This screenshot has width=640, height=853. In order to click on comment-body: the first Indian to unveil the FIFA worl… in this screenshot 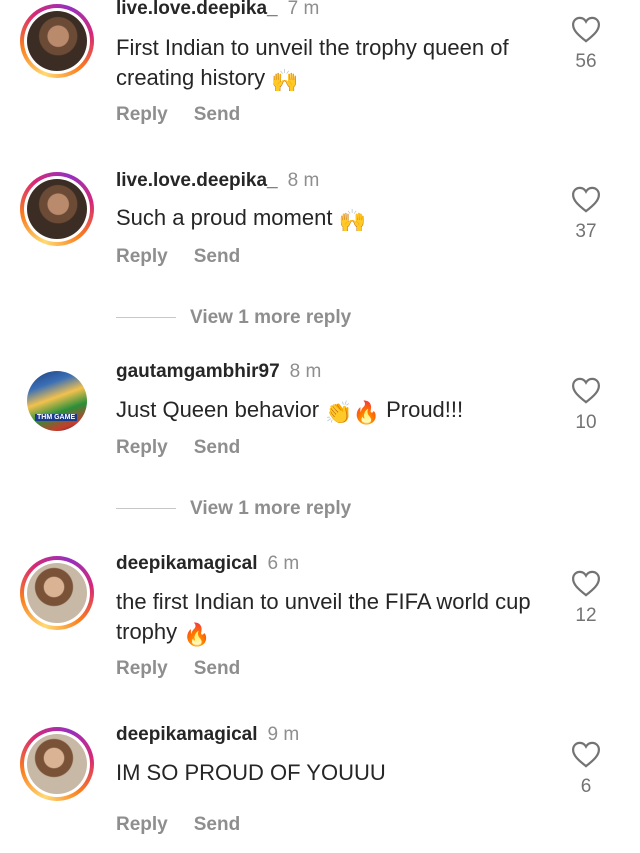, I will do `click(323, 616)`.